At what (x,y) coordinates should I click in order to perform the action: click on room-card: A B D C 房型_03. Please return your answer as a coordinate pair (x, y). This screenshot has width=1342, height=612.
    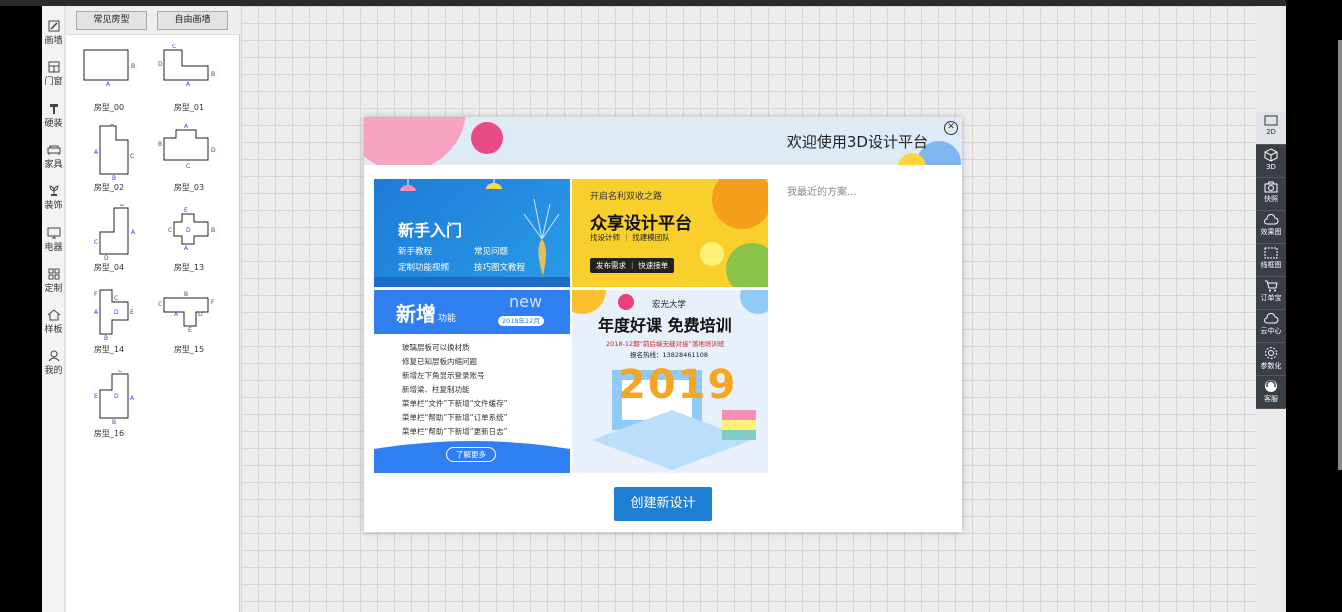
    Looking at the image, I should click on (189, 163).